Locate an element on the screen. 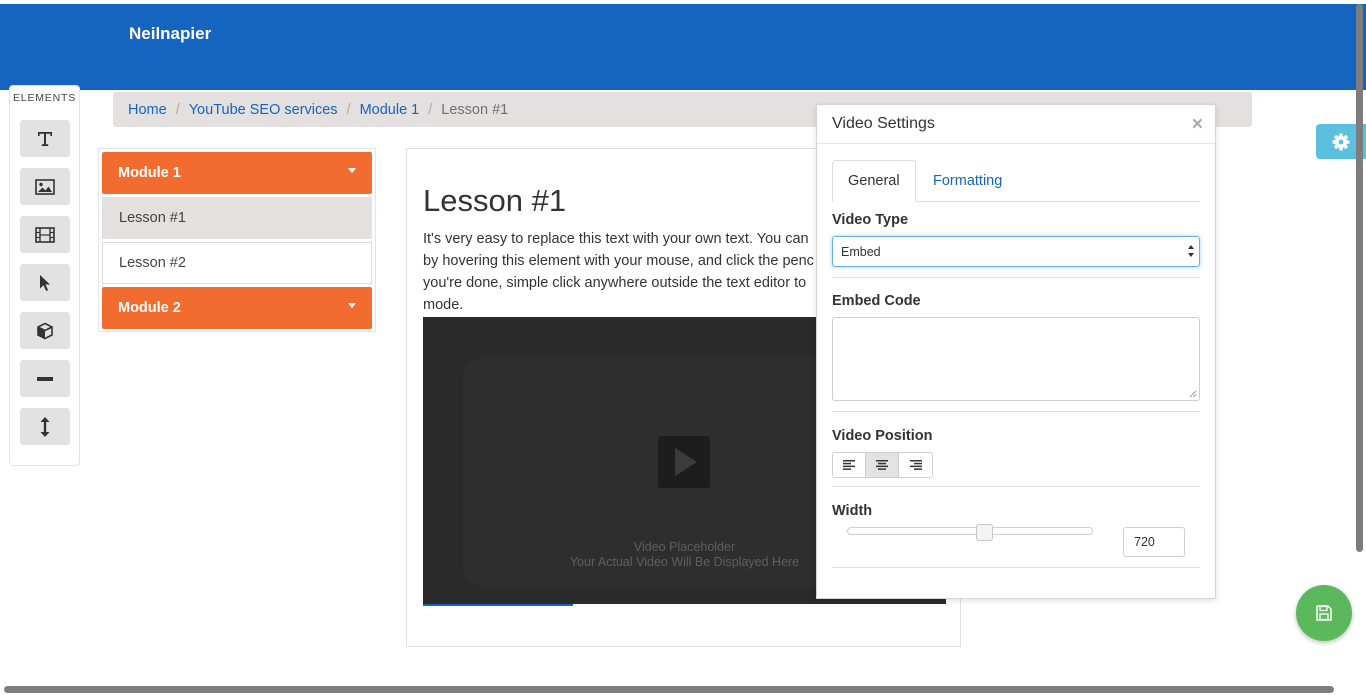 This screenshot has width=1366, height=695. image-icon is located at coordinates (45, 186).